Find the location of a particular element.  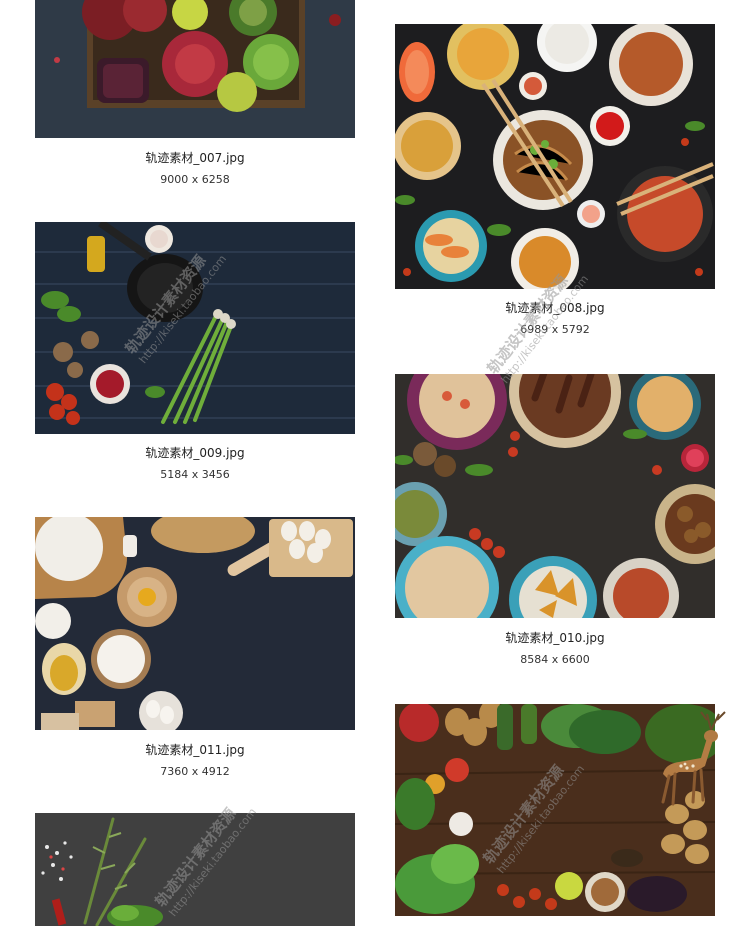

gallery-item-009: 轨迹素材_009.jpg 5184 x 3456 is located at coordinates (187, 350).